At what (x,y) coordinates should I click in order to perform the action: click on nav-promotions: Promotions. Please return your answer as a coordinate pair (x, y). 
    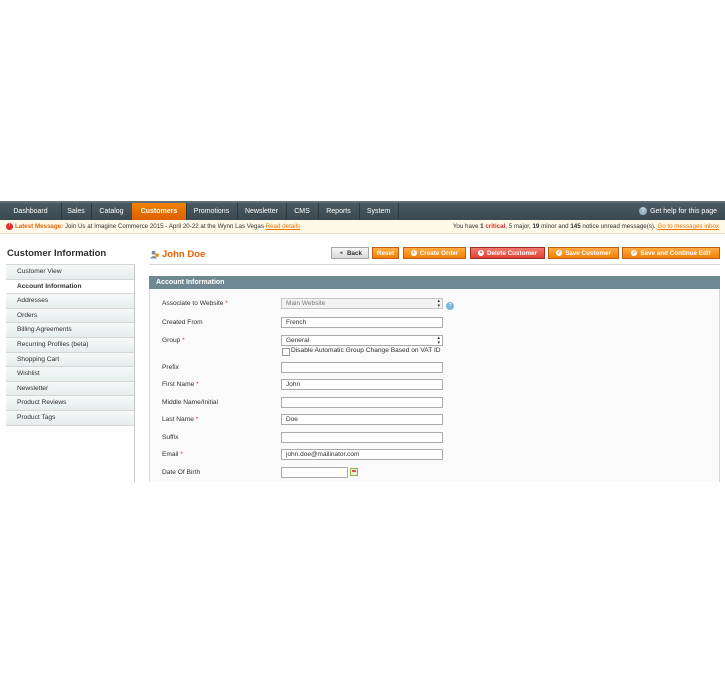
    Looking at the image, I should click on (212, 211).